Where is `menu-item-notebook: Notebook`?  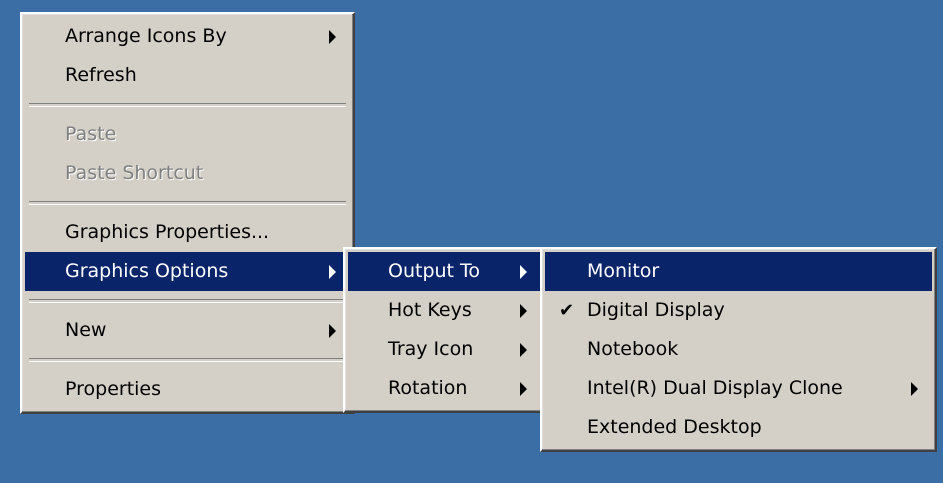 menu-item-notebook: Notebook is located at coordinates (738, 349).